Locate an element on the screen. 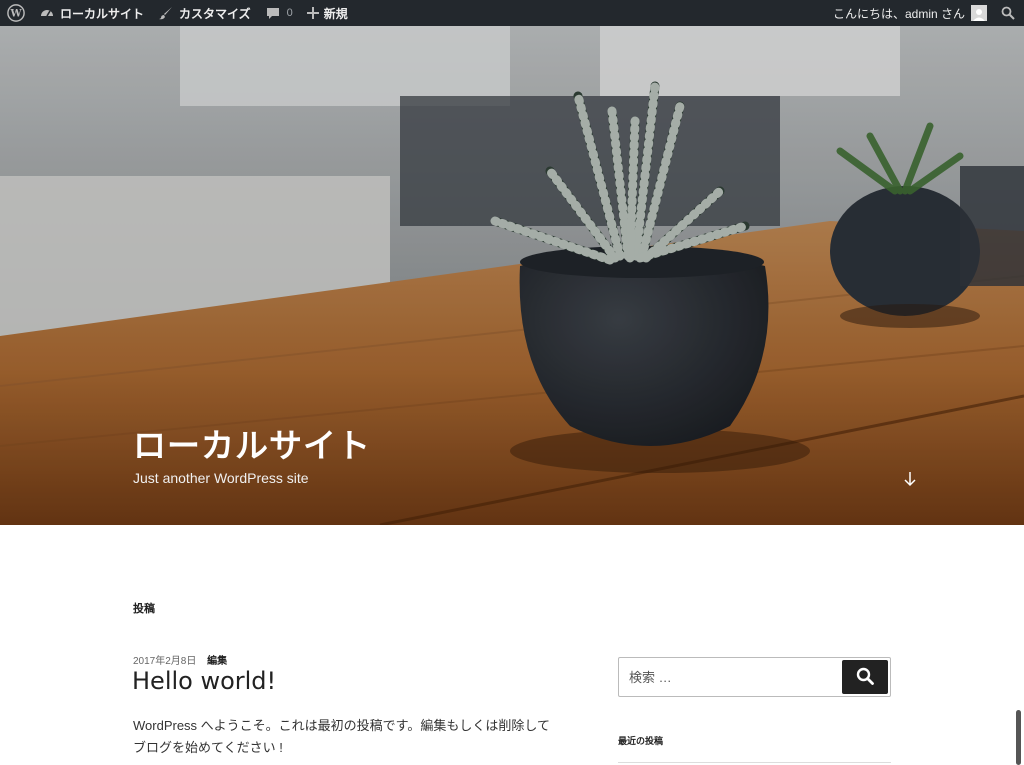 The image size is (1024, 765). greeting-text: こんにちは、admin さん is located at coordinates (898, 13).